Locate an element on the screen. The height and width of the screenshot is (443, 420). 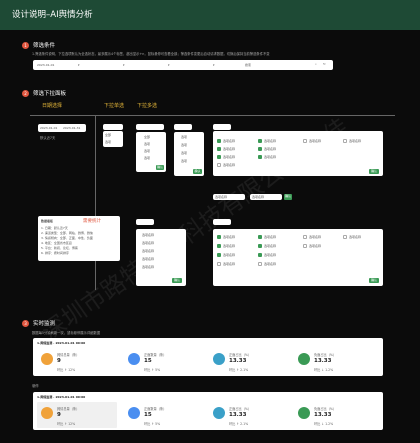
kpi-change: 环比 ↑ 2.1% is located at coordinates (239, 424).